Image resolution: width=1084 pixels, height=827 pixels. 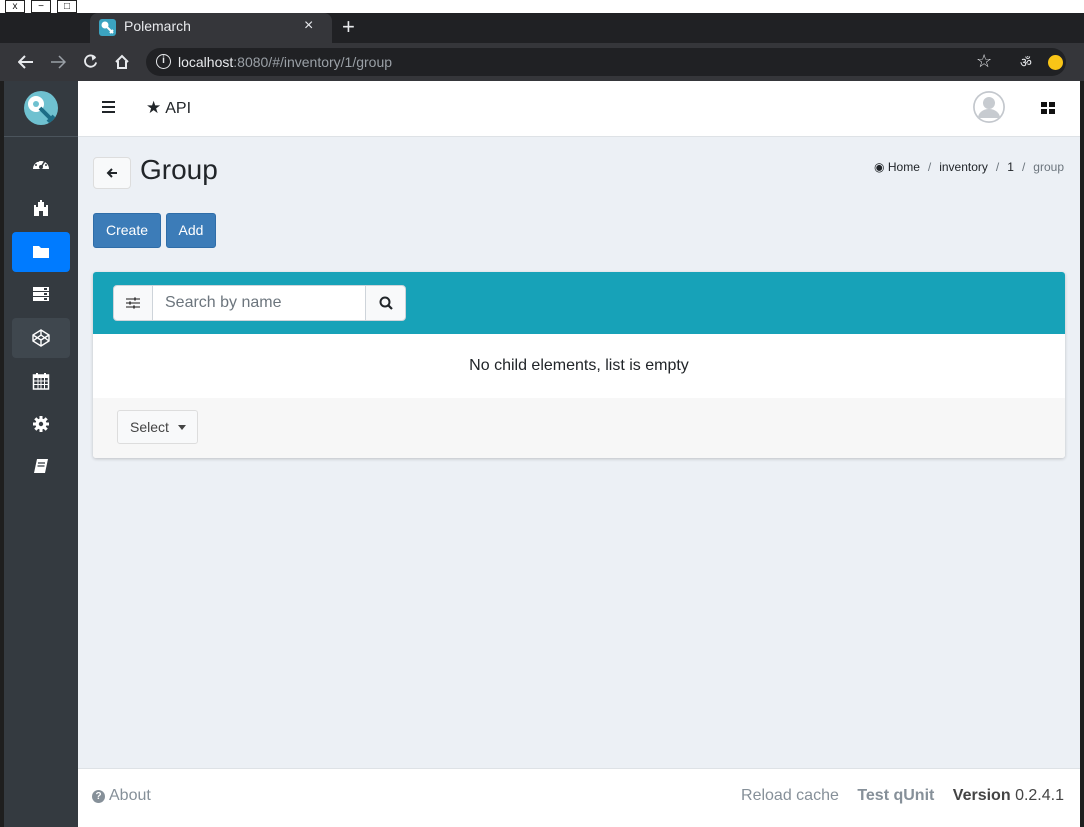 I want to click on sidebar-item-inventories, so click(x=41, y=252).